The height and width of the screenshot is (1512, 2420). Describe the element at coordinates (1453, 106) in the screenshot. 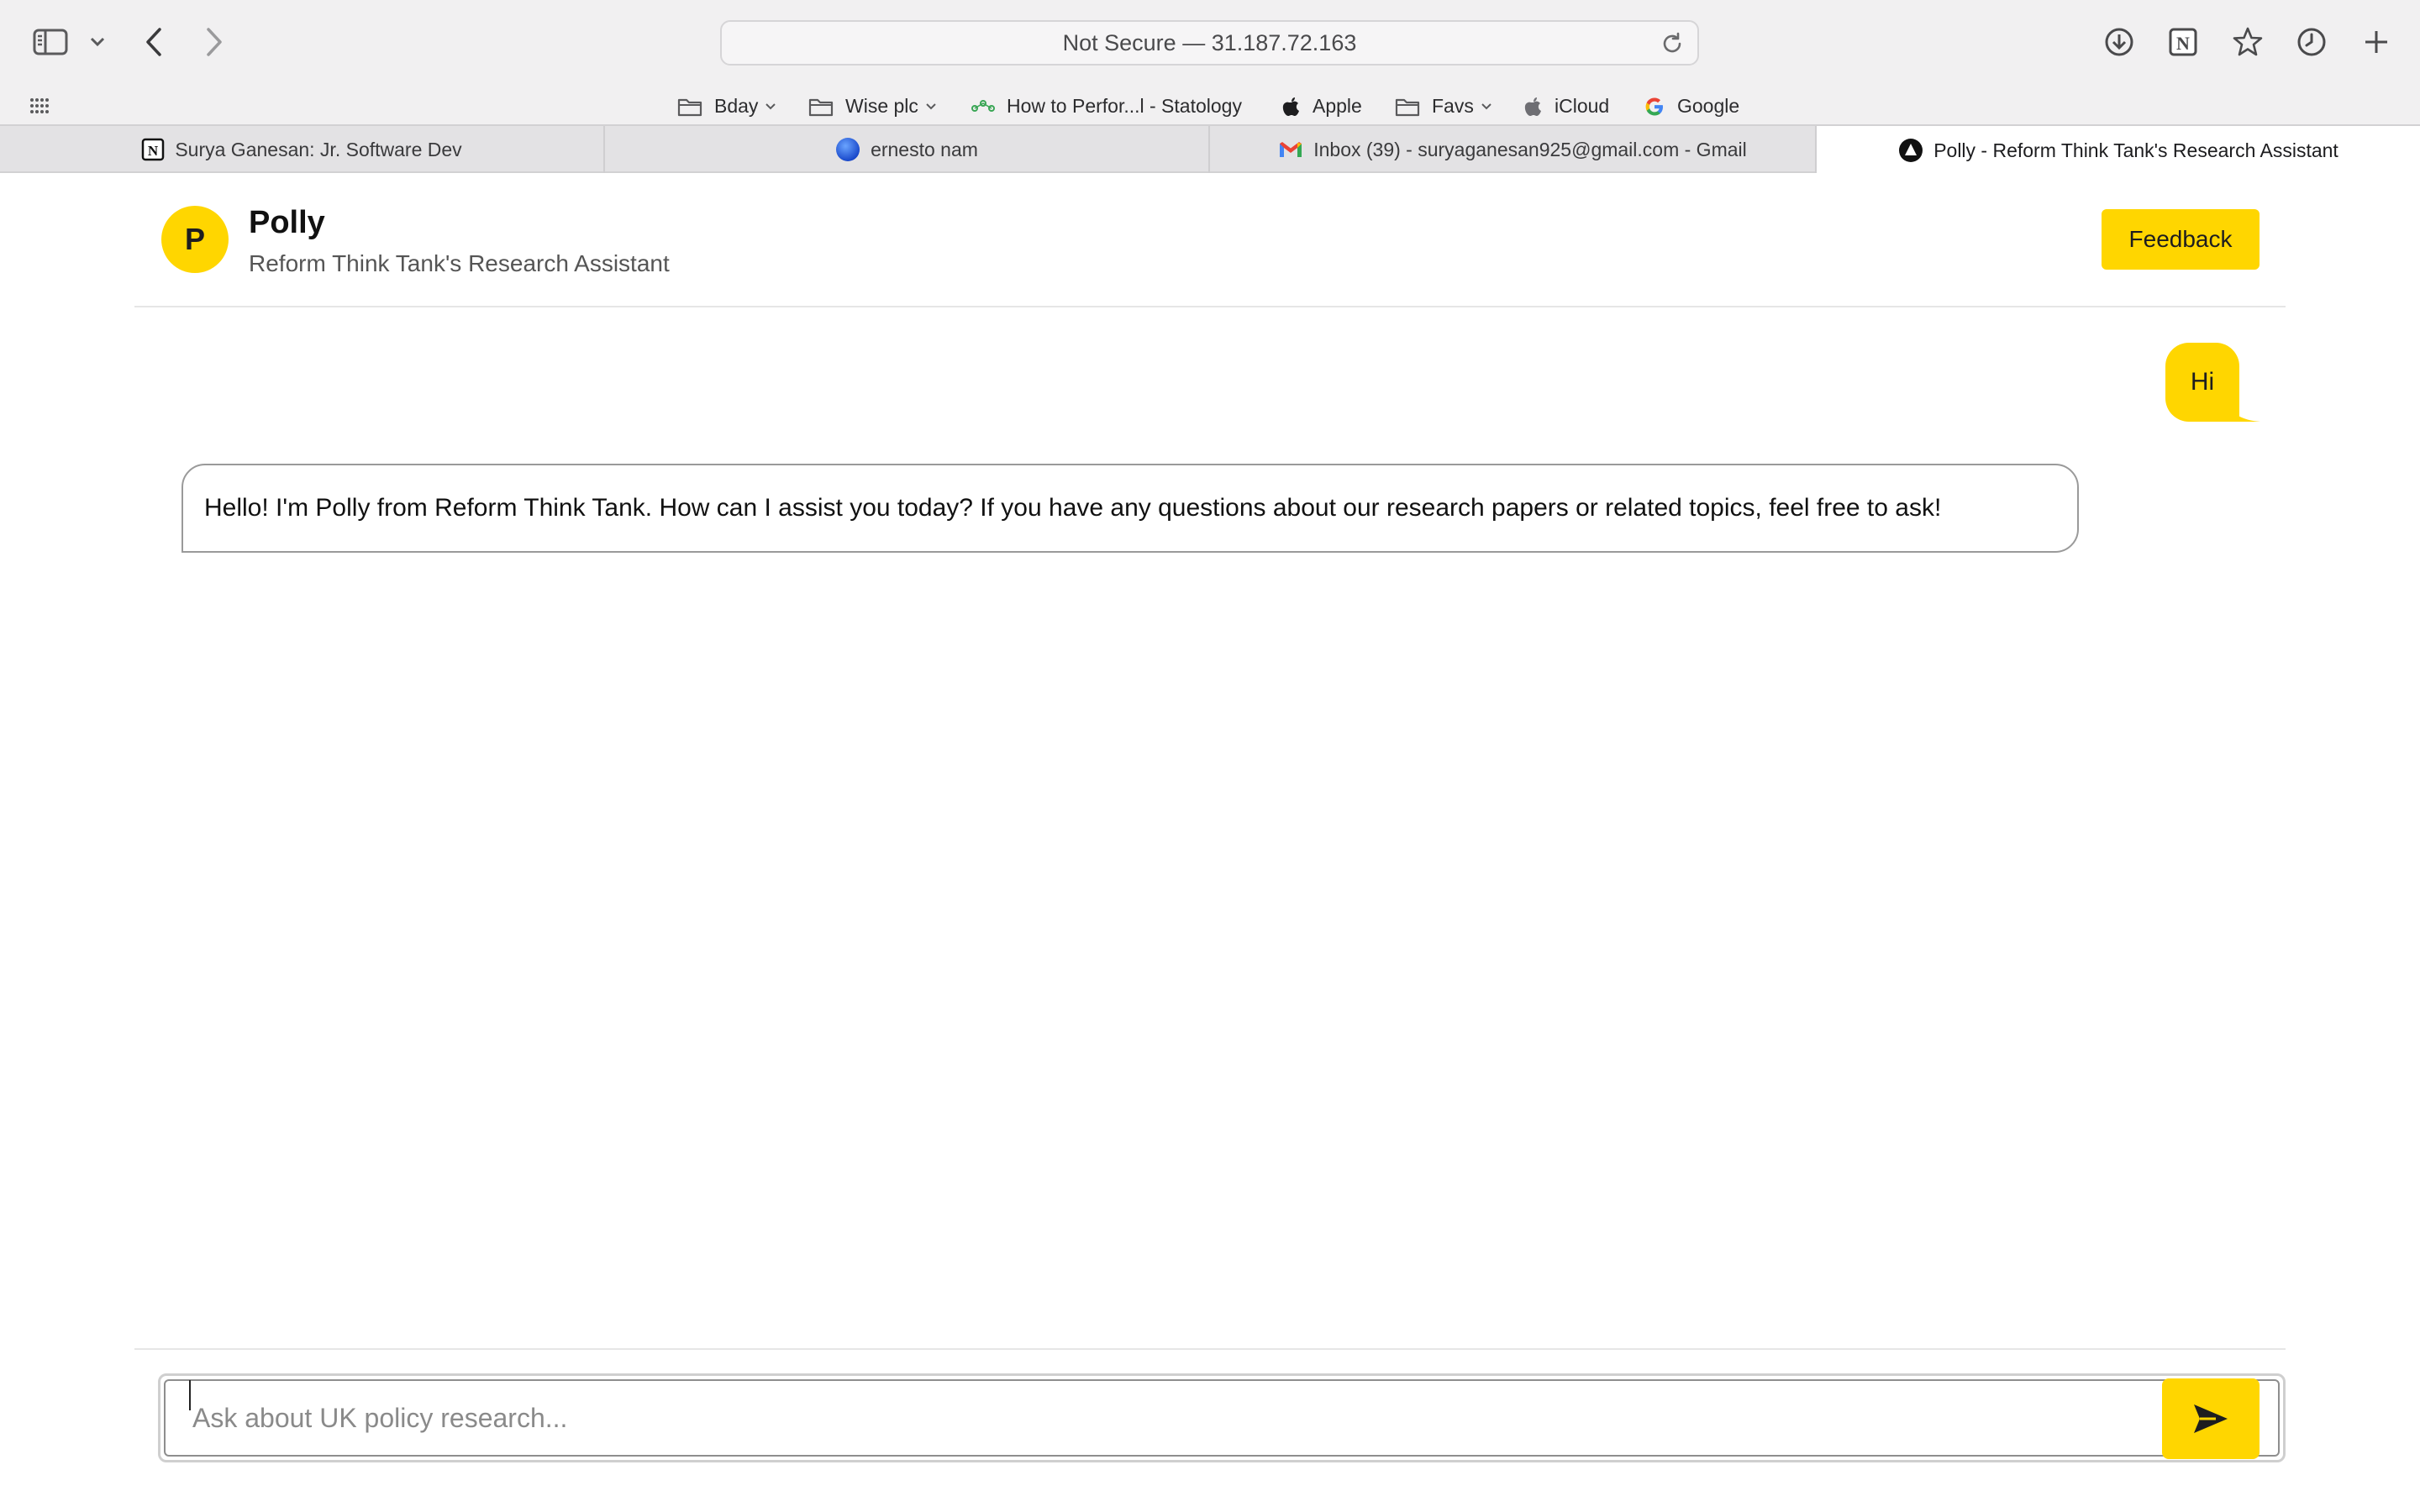

I see `bookmark-label: Favs` at that location.